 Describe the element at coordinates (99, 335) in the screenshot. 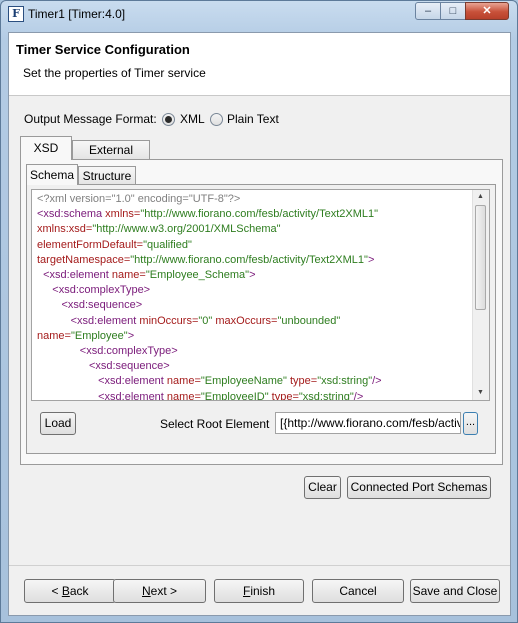

I see `code-token: "Employee"` at that location.